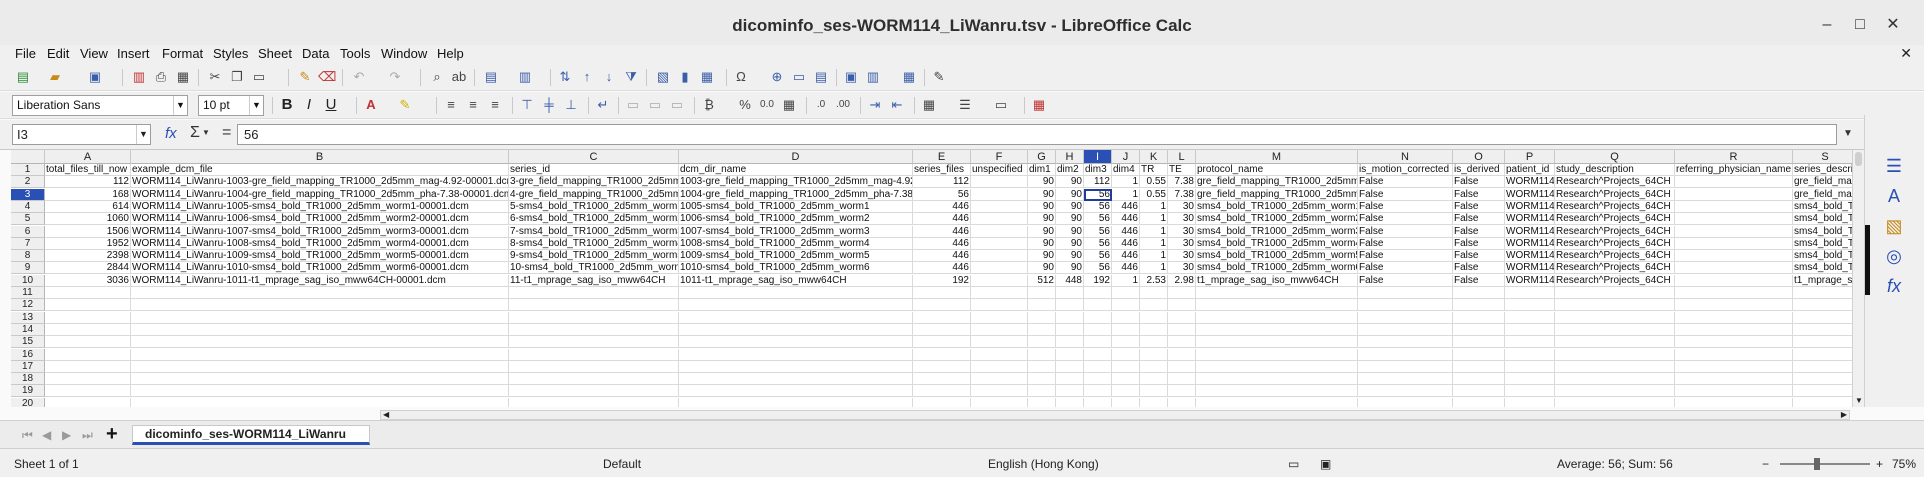  I want to click on cell-P6: WORM114, so click(1530, 231).